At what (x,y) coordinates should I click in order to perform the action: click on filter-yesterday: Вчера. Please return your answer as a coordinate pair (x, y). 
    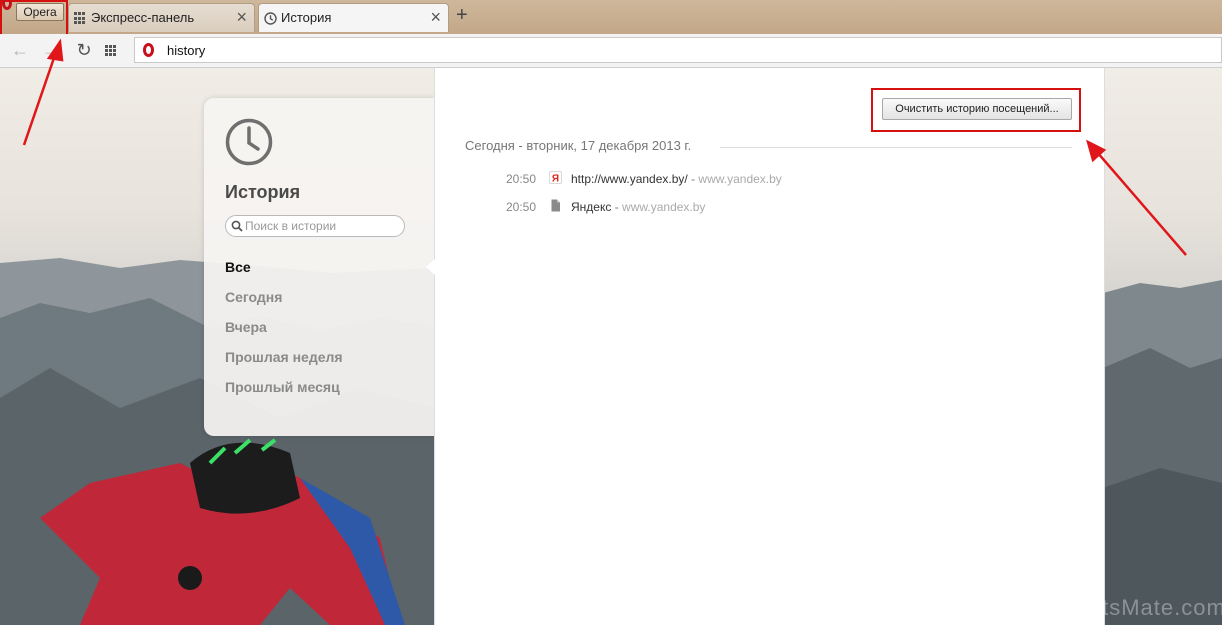
    Looking at the image, I should click on (284, 332).